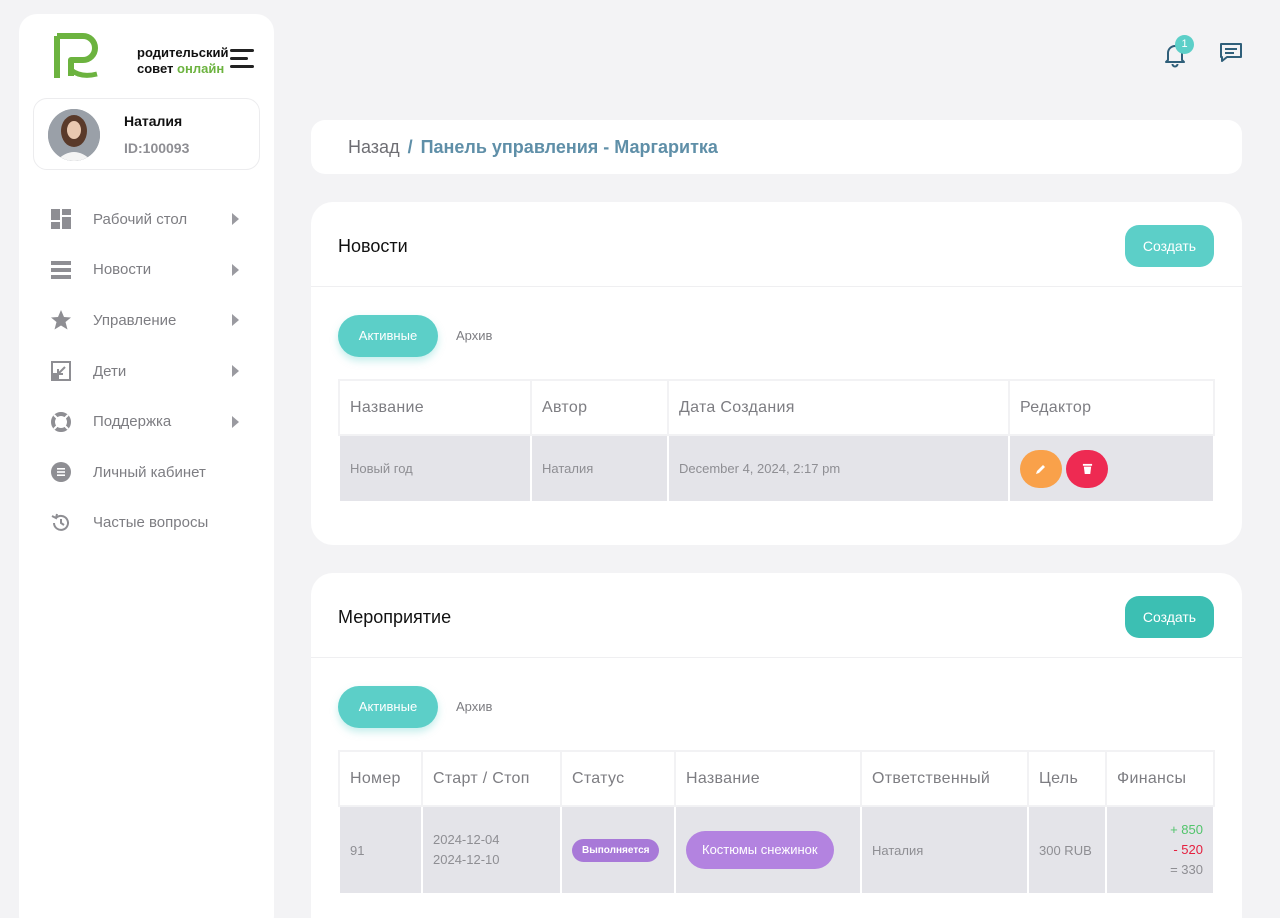 This screenshot has height=918, width=1280. I want to click on sidebar-item-label: Новости, so click(122, 270).